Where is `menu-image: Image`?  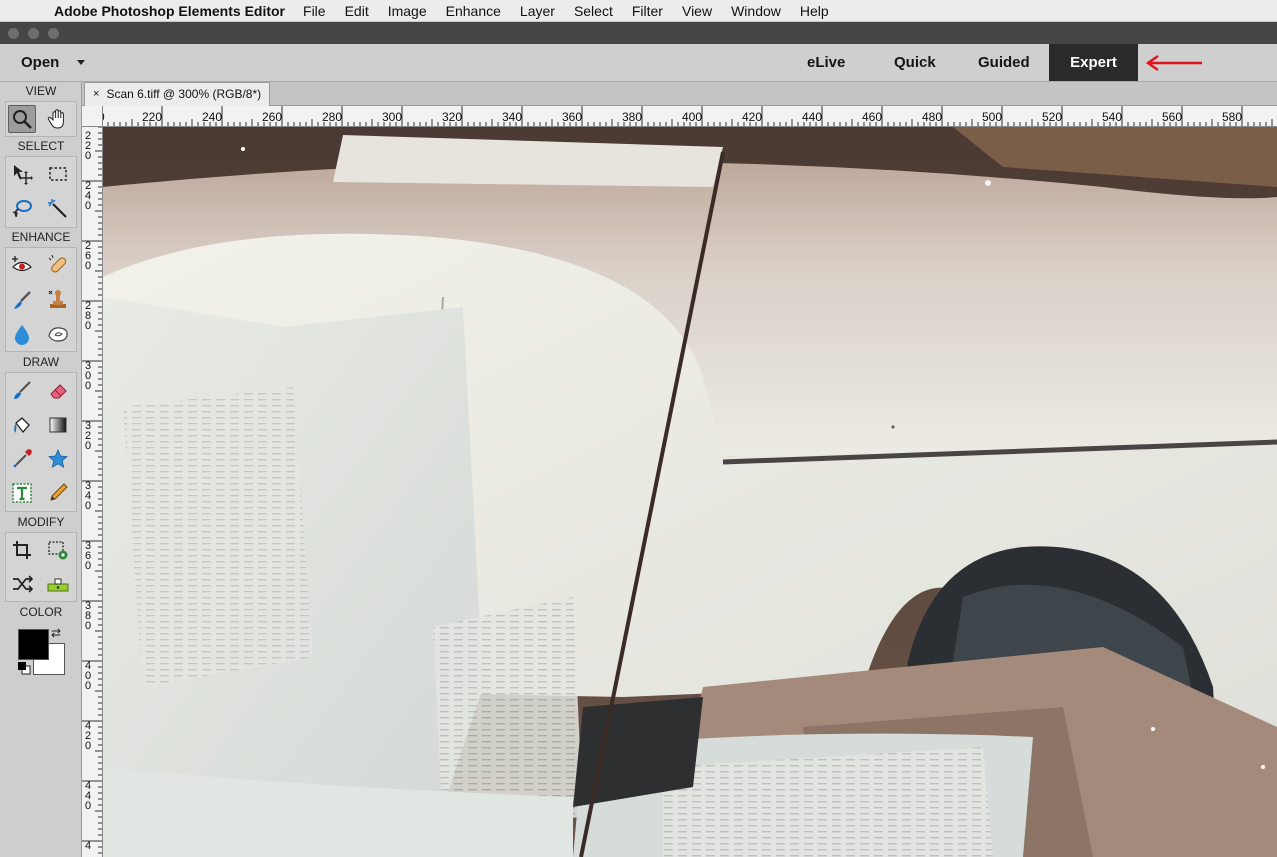
menu-image: Image is located at coordinates (407, 11).